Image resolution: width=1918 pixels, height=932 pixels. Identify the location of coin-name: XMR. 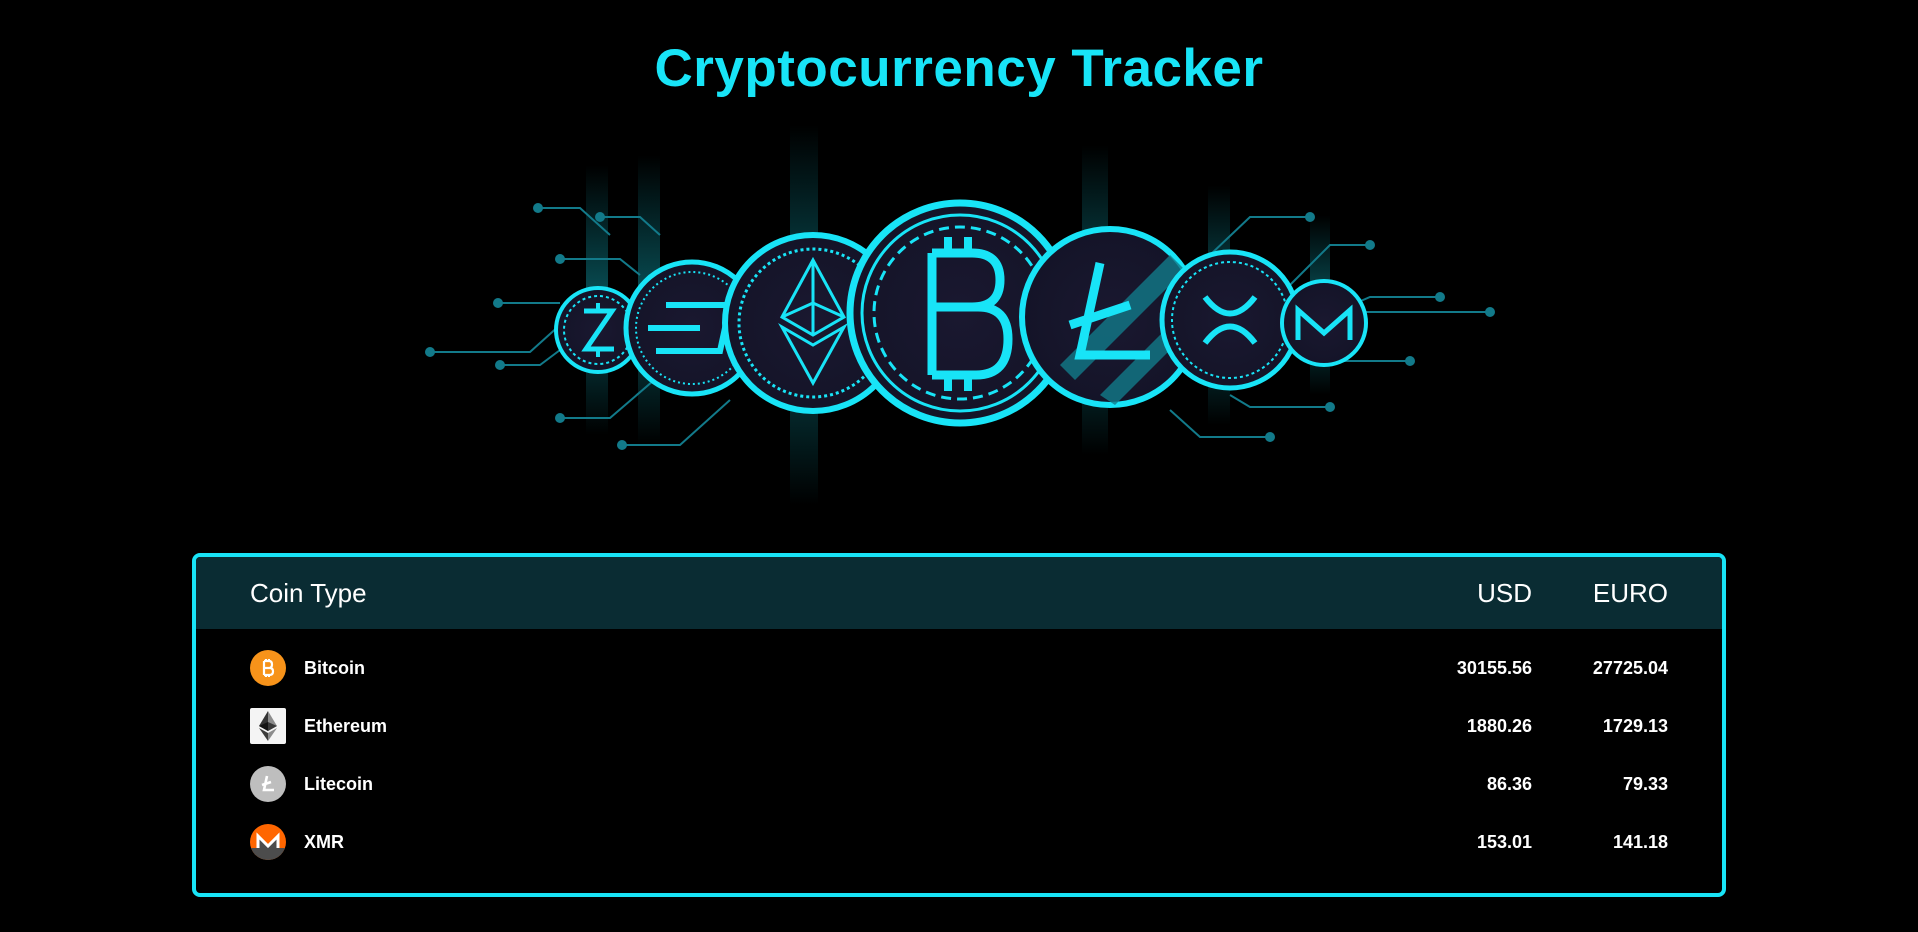
(324, 842).